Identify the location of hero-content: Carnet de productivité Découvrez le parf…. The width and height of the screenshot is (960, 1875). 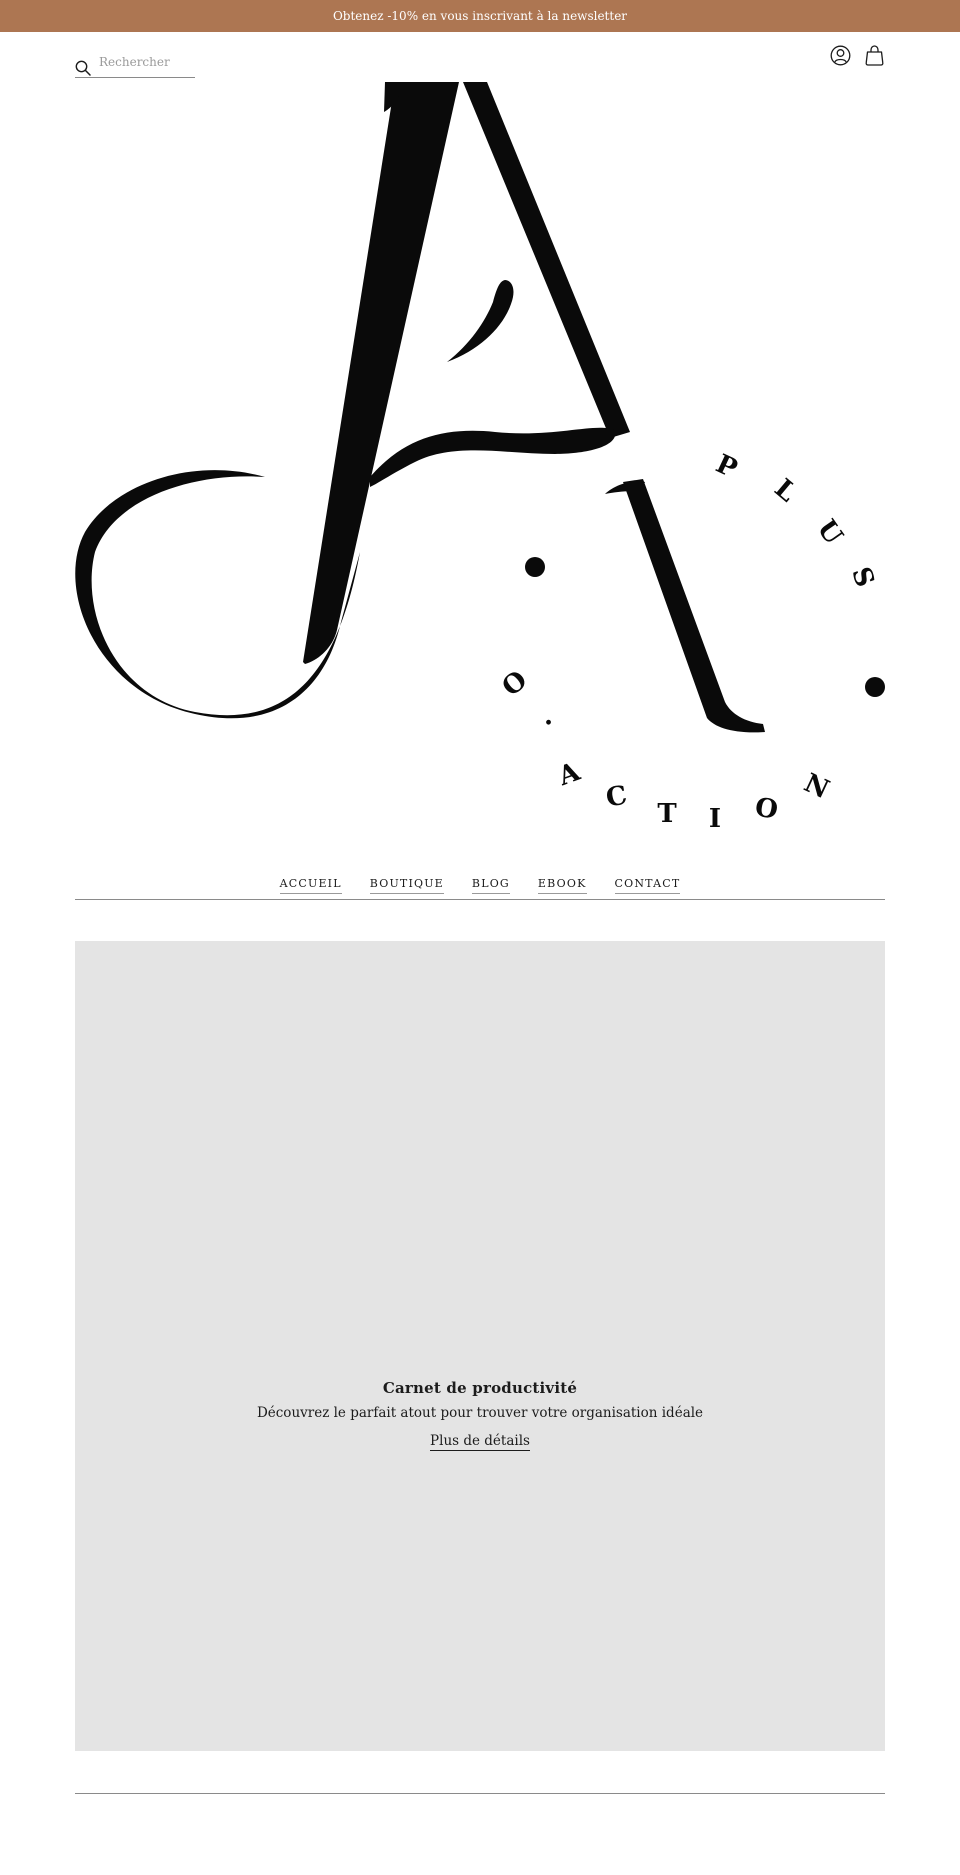
(480, 1415).